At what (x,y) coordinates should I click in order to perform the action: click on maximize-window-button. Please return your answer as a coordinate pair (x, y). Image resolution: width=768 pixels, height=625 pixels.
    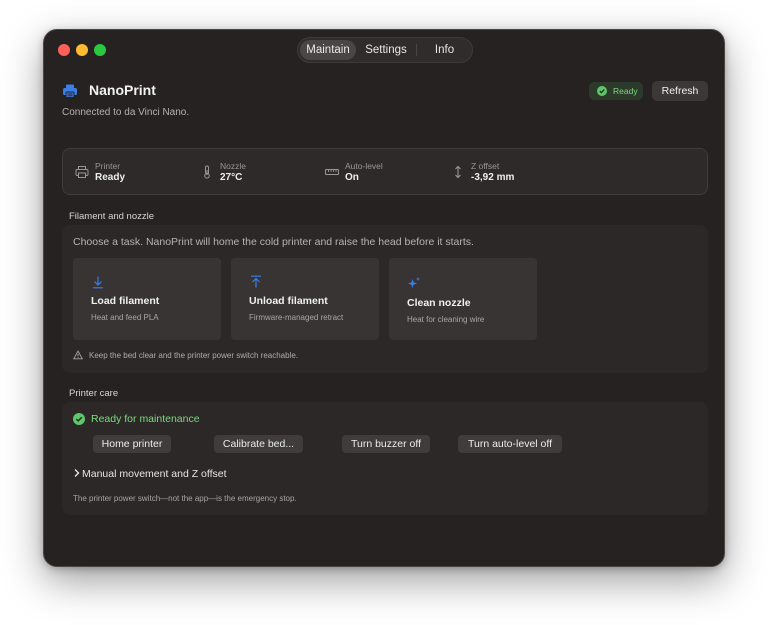
    Looking at the image, I should click on (100, 50).